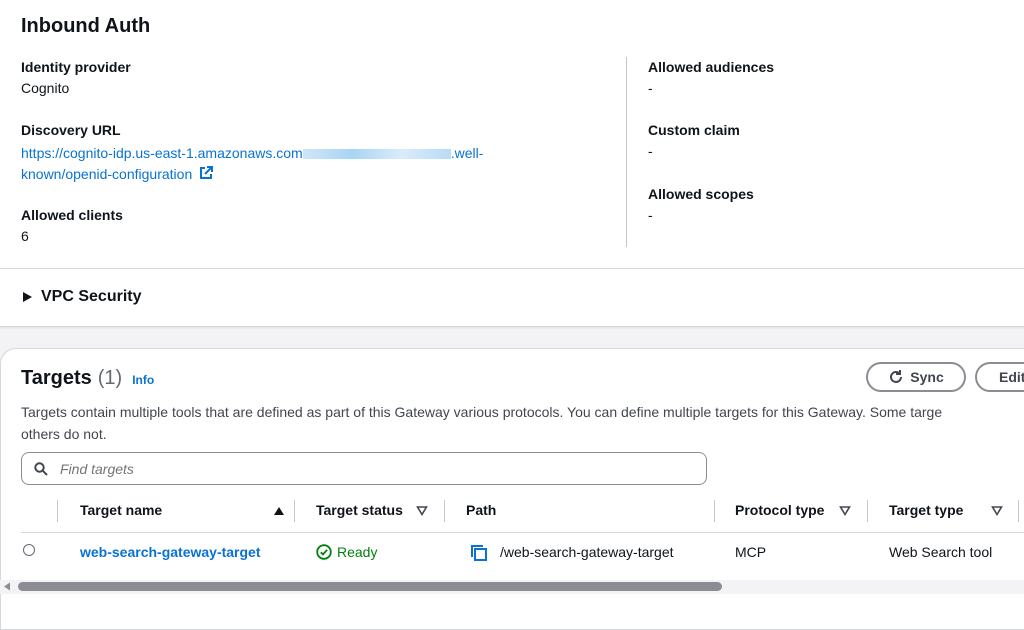 The image size is (1024, 630). Describe the element at coordinates (927, 377) in the screenshot. I see `sync-label: Sync` at that location.